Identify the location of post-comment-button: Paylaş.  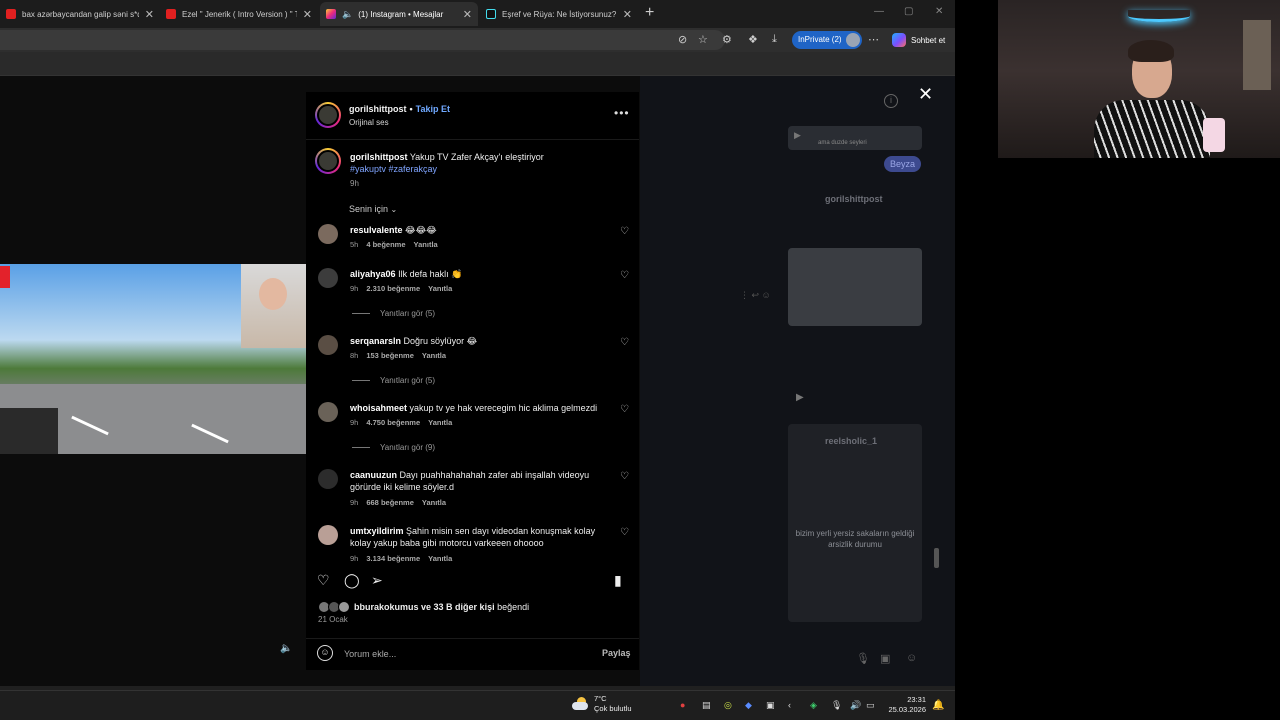
(616, 653).